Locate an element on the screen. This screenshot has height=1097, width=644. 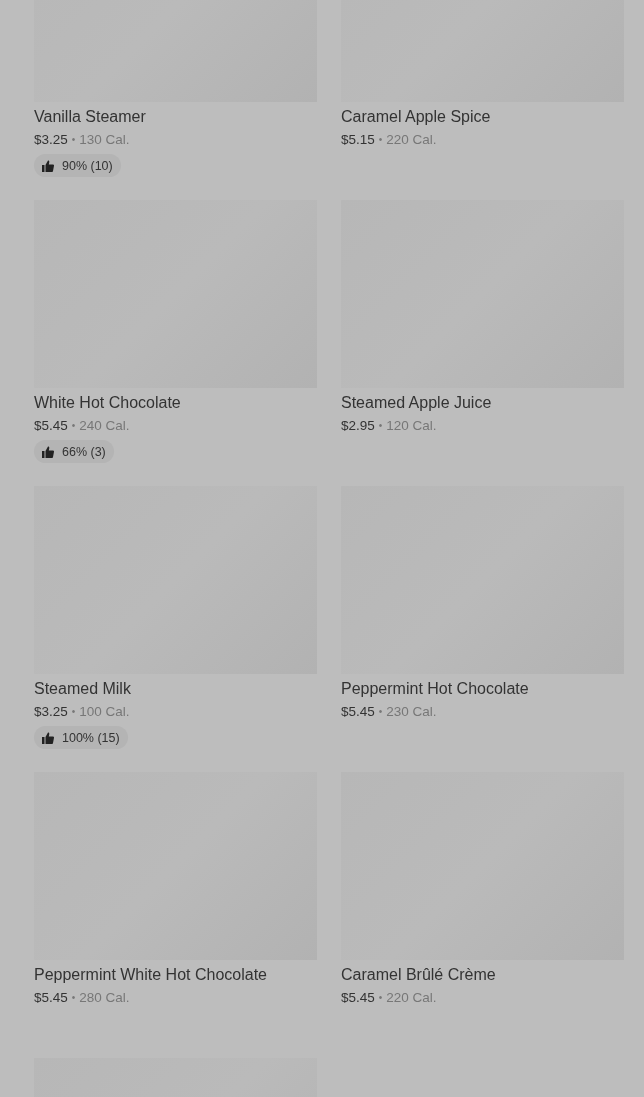
item-title: Caramel Brûlé Crème is located at coordinates (418, 975).